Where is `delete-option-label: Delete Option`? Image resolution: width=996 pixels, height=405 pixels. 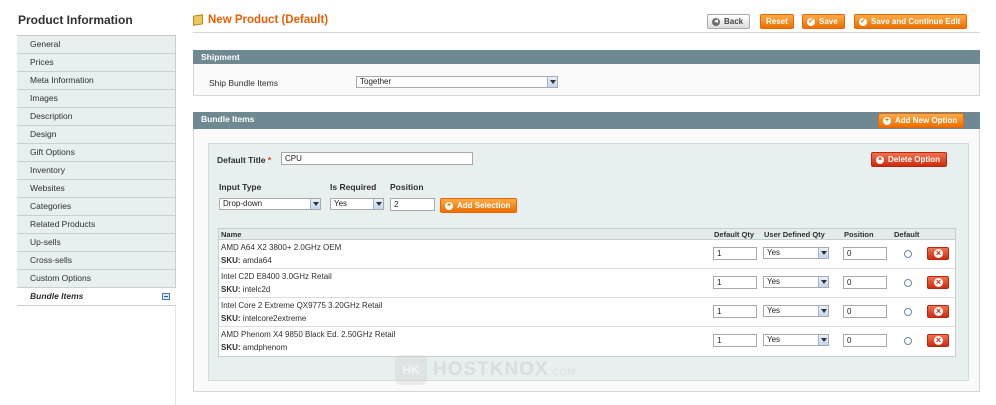 delete-option-label: Delete Option is located at coordinates (914, 159).